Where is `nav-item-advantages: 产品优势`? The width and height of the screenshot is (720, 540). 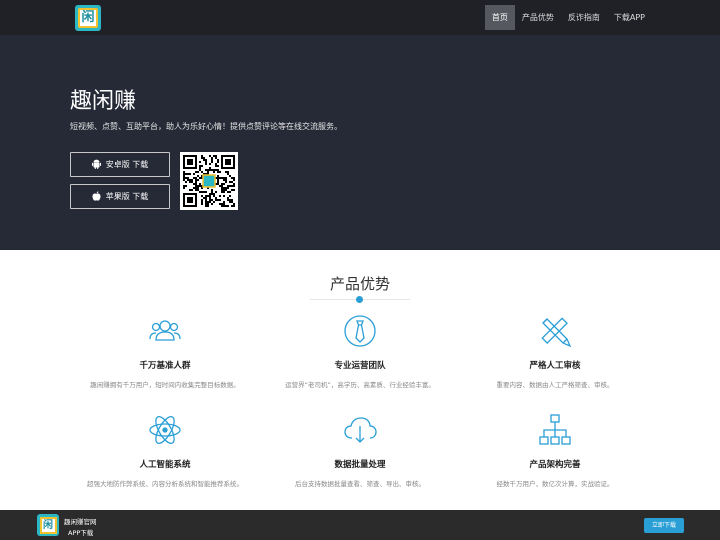
nav-item-advantages: 产品优势 is located at coordinates (538, 17).